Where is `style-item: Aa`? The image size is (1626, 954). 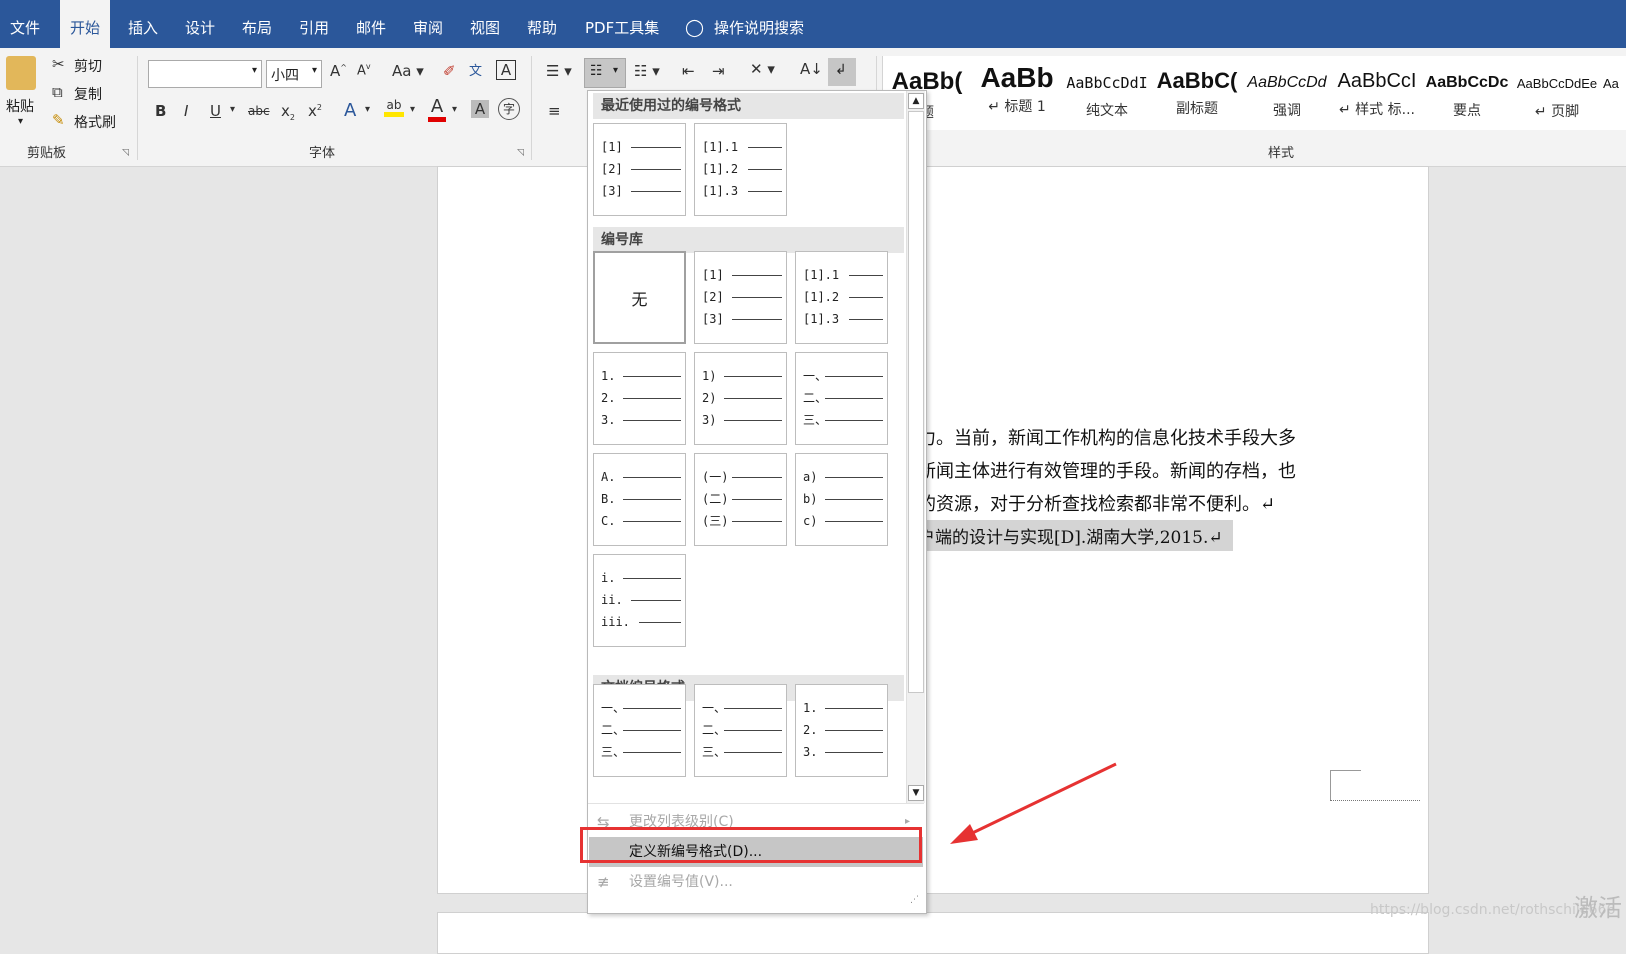 style-item: Aa is located at coordinates (1614, 93).